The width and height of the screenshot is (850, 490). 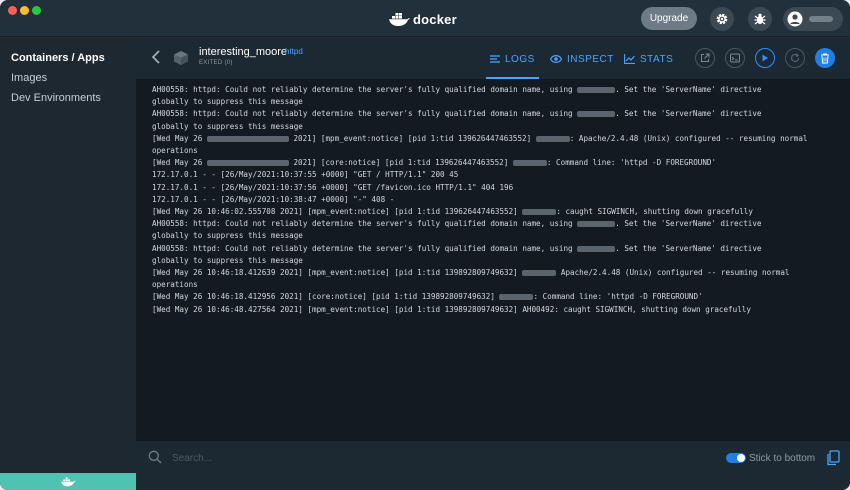 What do you see at coordinates (24, 10) in the screenshot?
I see `minimize-window-button` at bounding box center [24, 10].